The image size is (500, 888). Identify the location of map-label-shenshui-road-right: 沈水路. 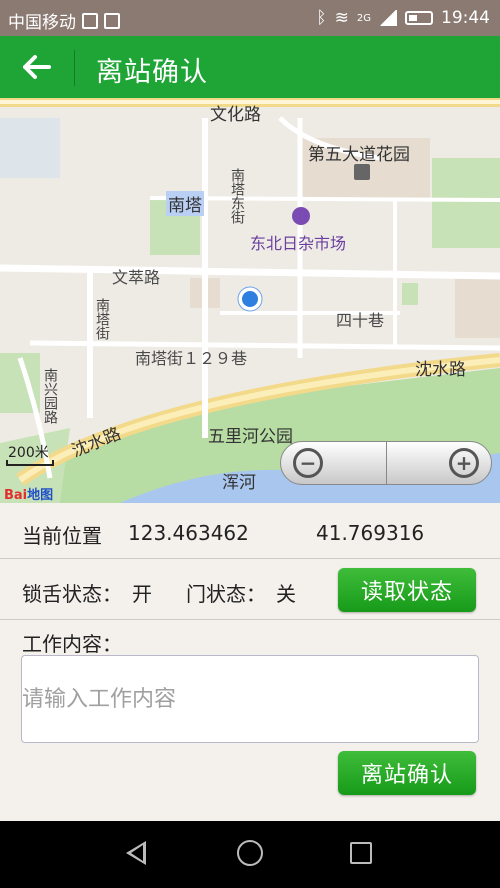
(440, 370).